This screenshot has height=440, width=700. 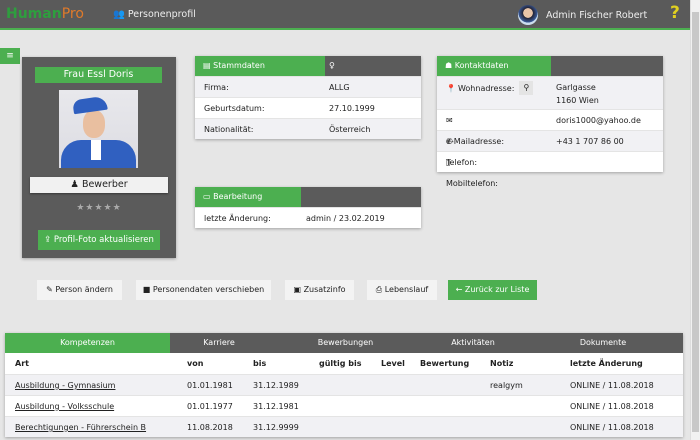 I want to click on envelope-icon: ✉, so click(x=449, y=120).